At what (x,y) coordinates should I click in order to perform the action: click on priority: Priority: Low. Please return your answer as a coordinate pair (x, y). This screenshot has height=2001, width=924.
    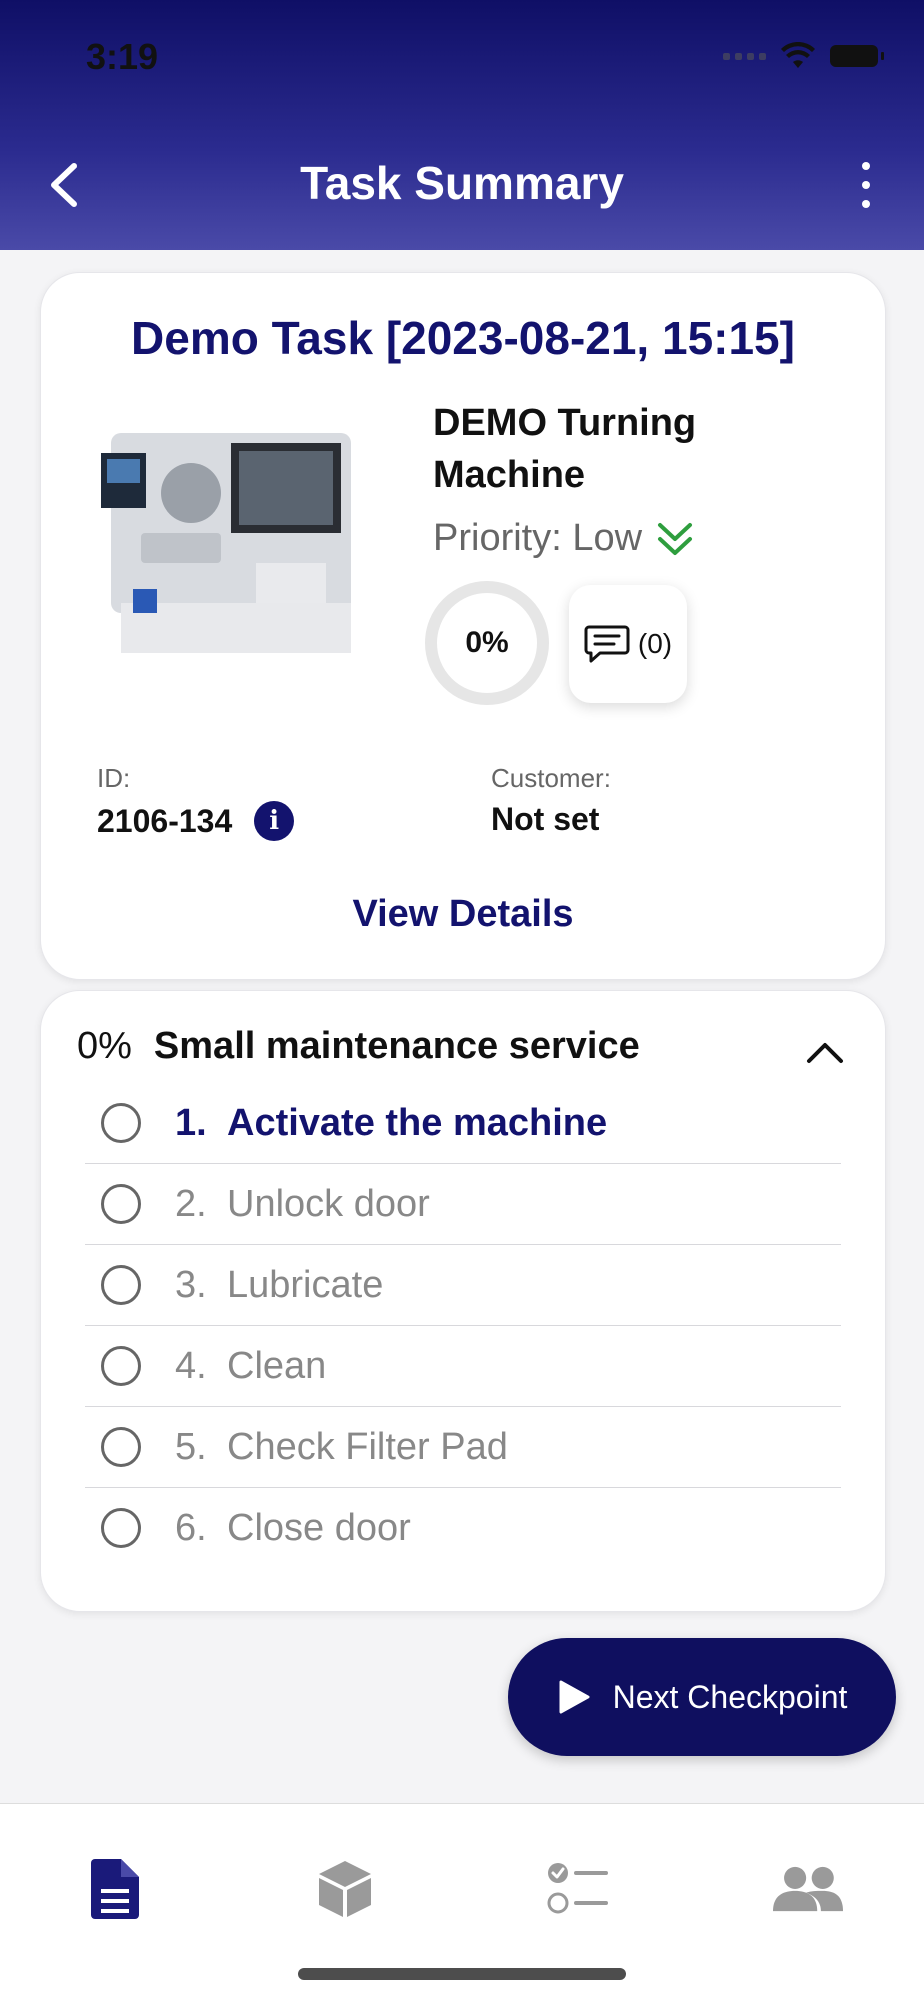
    Looking at the image, I should click on (563, 538).